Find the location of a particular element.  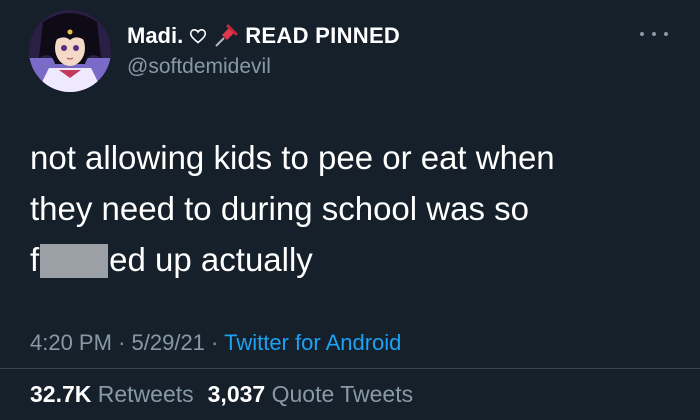

quote-tweets-label: Quote Tweets is located at coordinates (342, 394).